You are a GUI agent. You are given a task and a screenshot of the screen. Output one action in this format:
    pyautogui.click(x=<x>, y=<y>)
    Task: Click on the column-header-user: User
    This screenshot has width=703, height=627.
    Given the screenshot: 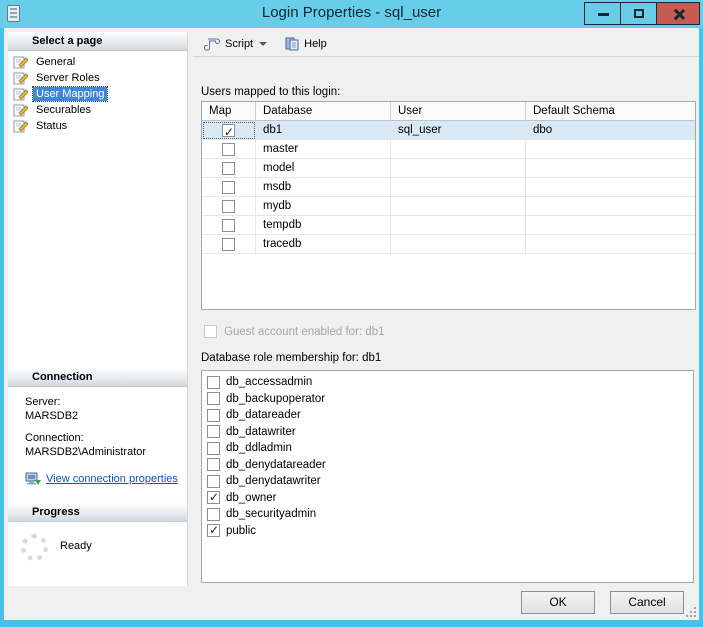 What is the action you would take?
    pyautogui.click(x=458, y=111)
    